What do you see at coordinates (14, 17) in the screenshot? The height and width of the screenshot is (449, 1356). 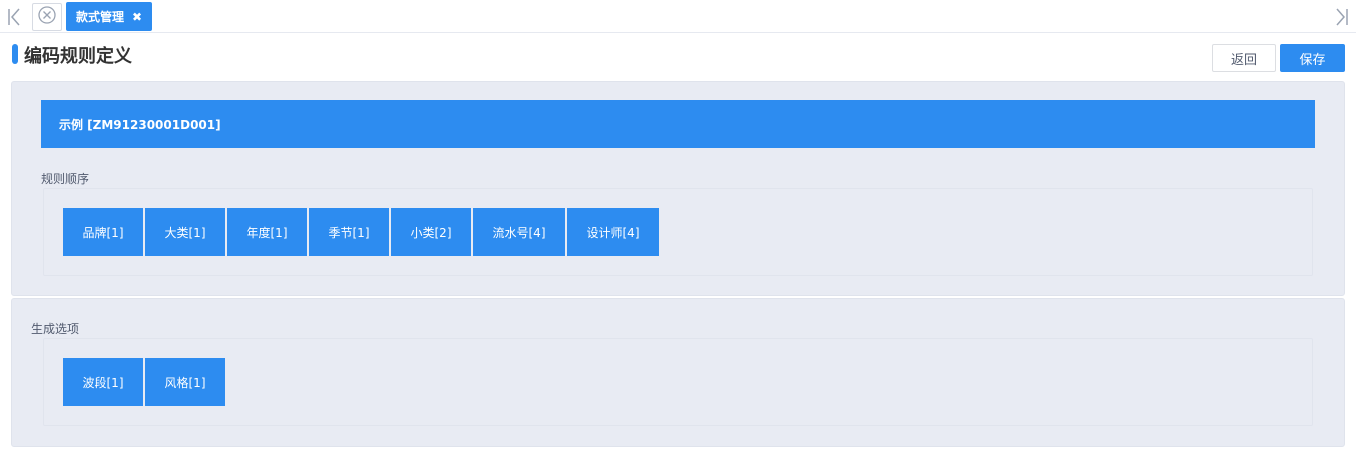 I see `double-chevron-left-icon` at bounding box center [14, 17].